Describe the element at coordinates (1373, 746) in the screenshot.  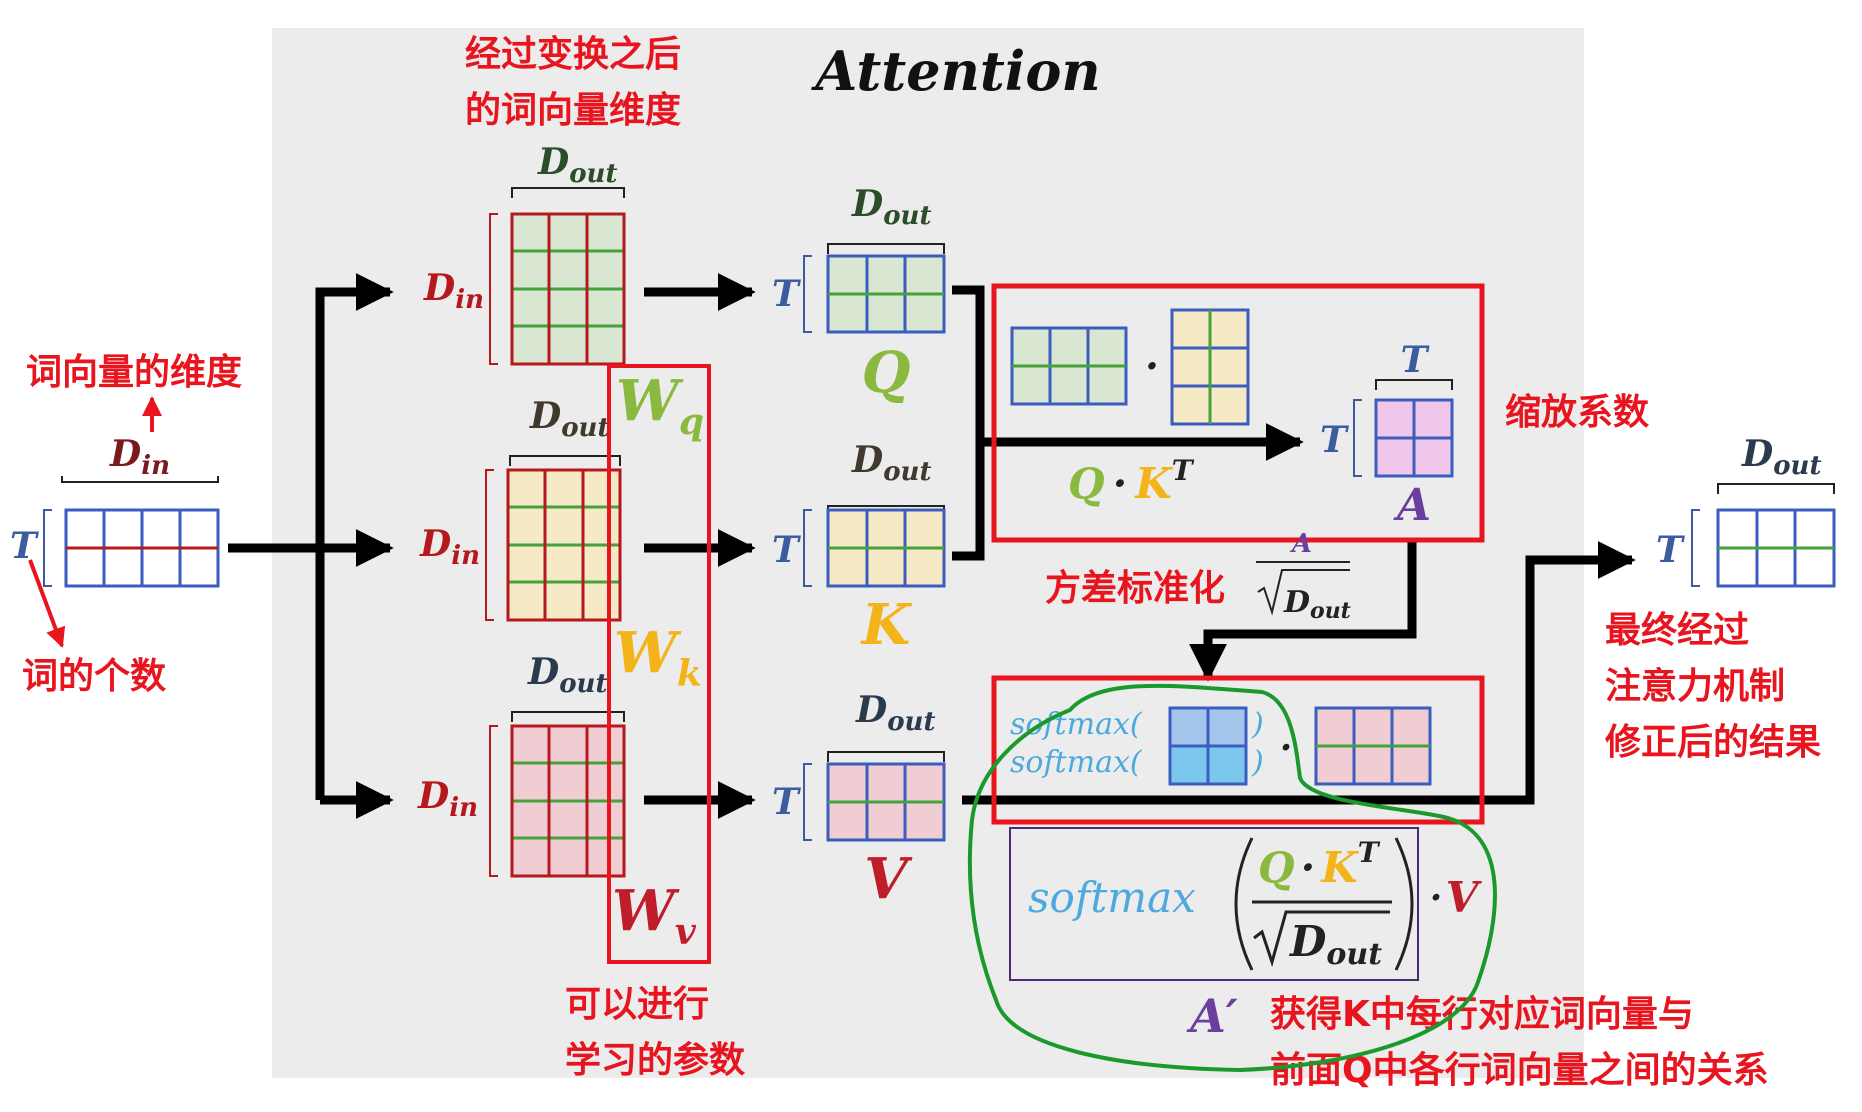
I see `softmax-v-matrix` at that location.